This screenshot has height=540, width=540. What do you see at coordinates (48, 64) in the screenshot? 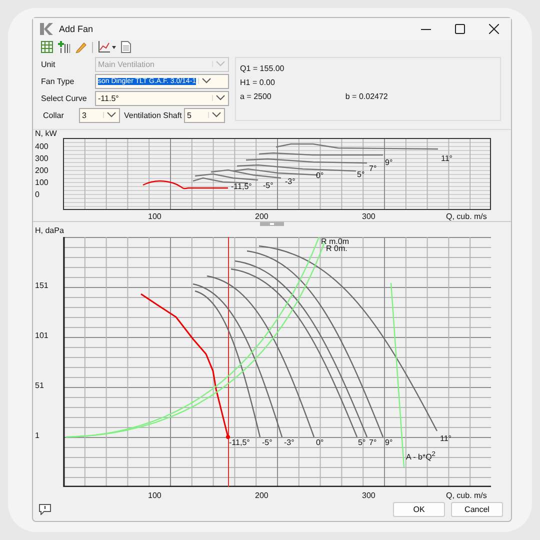
I see `field-label: Unit` at bounding box center [48, 64].